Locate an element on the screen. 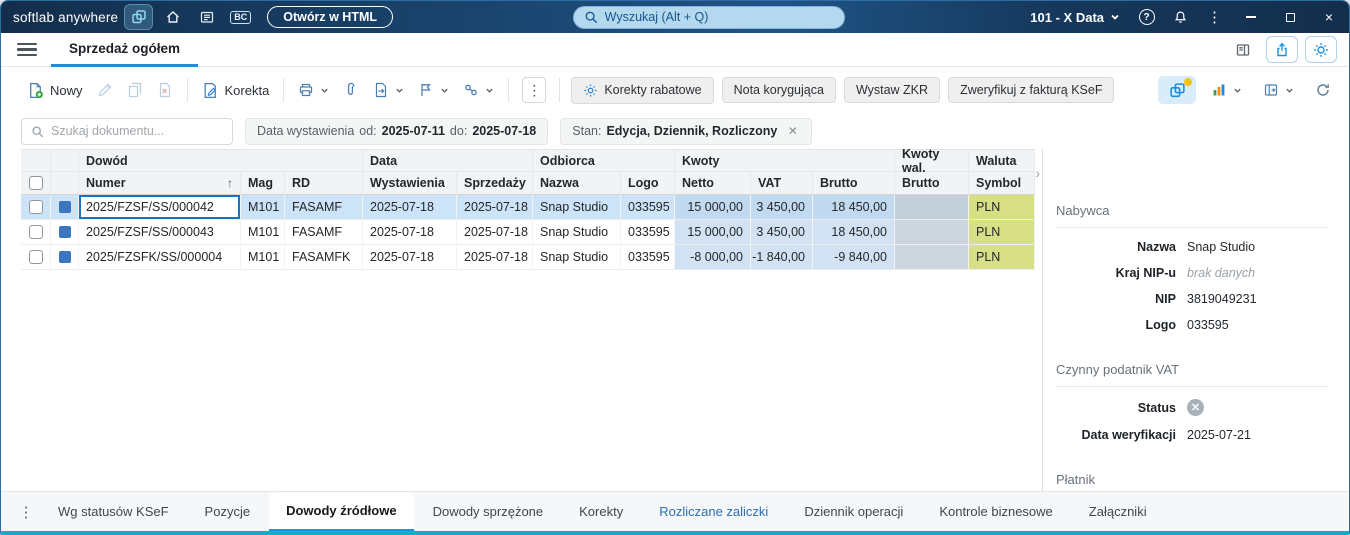 This screenshot has height=535, width=1350. discount-corrections-button: Korekty rabatowe is located at coordinates (642, 90).